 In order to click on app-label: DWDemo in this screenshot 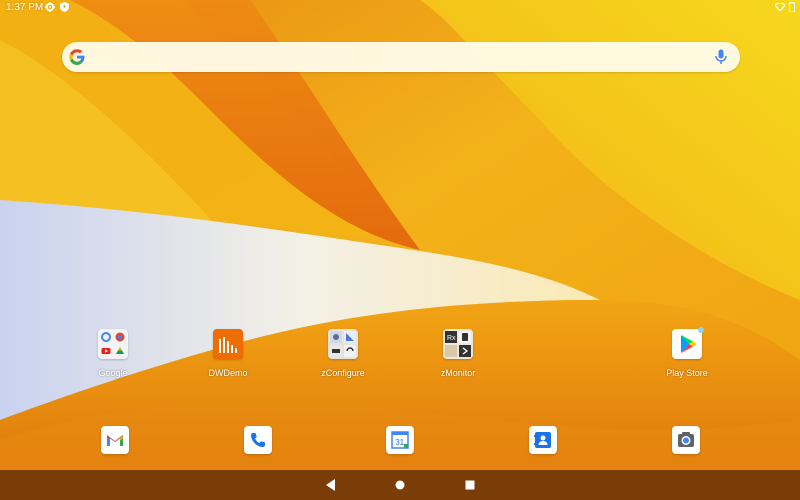, I will do `click(228, 373)`.